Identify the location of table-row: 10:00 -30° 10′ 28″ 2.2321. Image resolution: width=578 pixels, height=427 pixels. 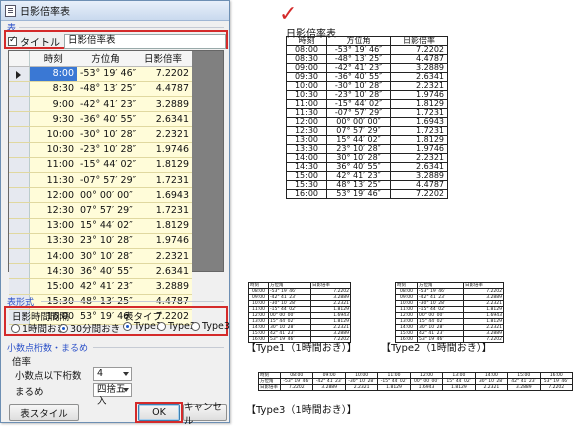
(100, 134).